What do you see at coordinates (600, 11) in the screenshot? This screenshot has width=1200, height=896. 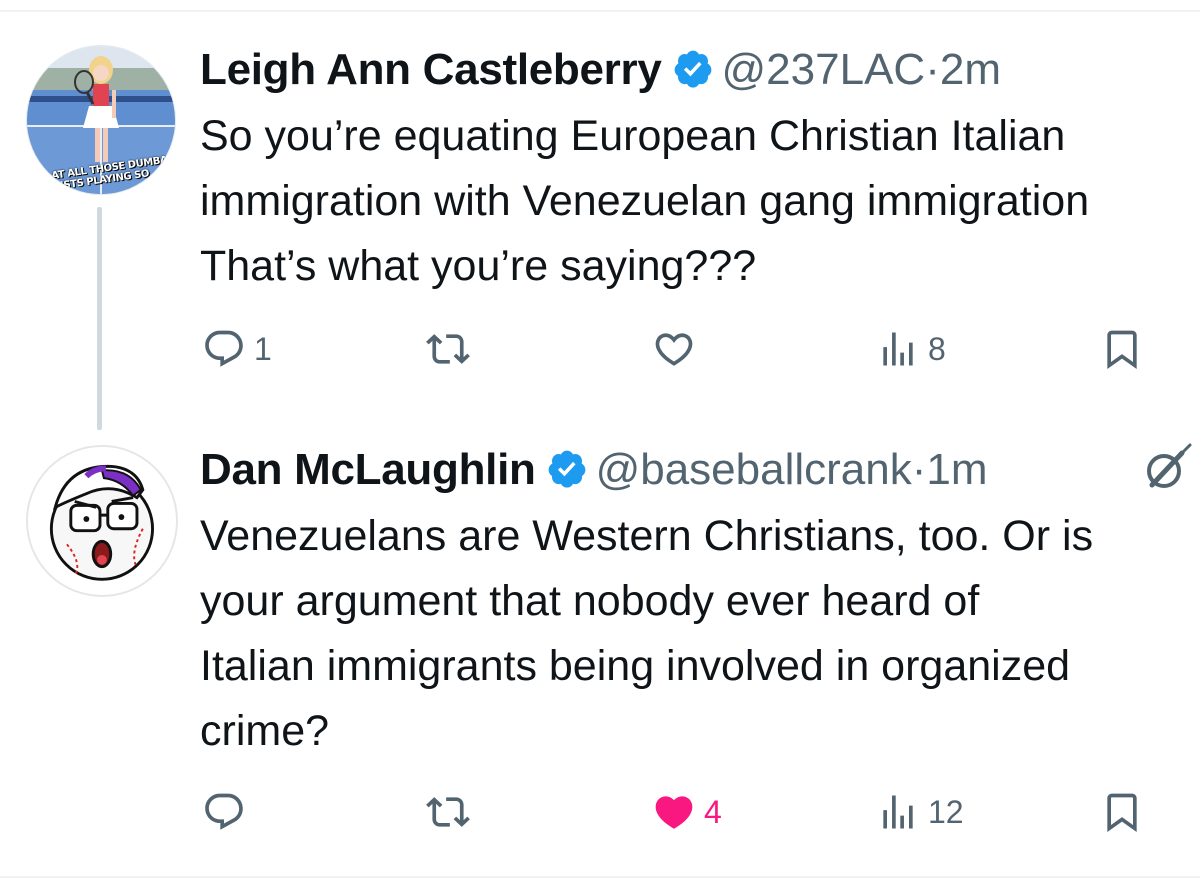 I see `top-divider` at bounding box center [600, 11].